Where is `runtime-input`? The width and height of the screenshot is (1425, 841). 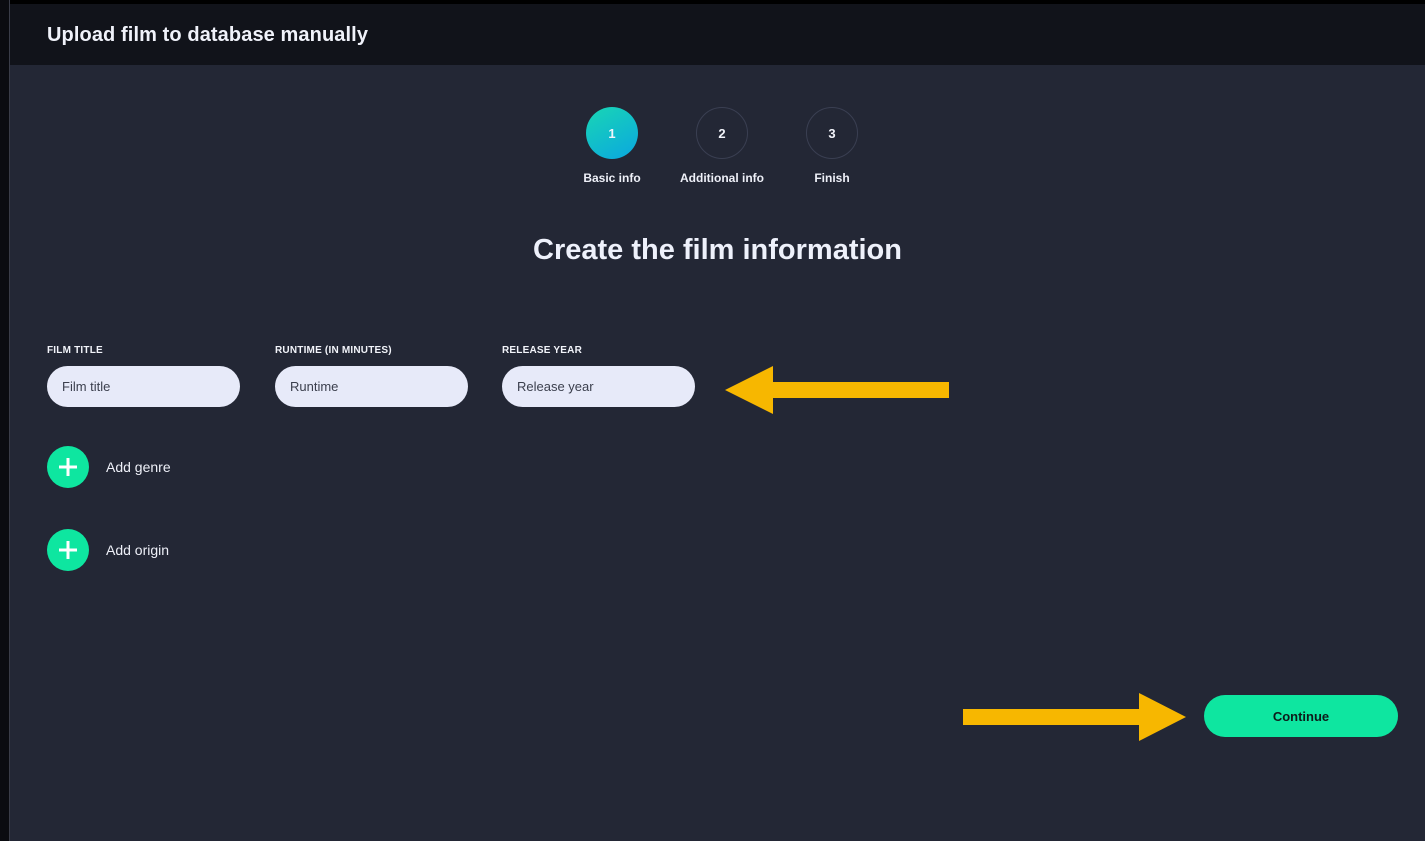
runtime-input is located at coordinates (371, 386).